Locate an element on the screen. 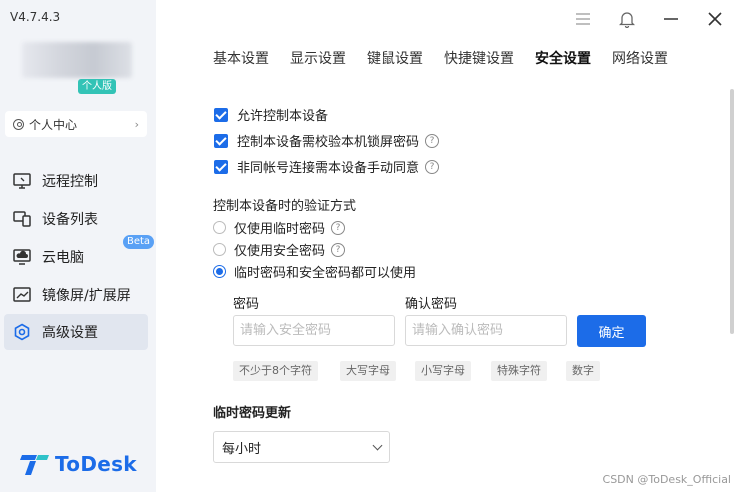 The image size is (745, 492). radio-label: 仅使用临时密码 is located at coordinates (280, 229).